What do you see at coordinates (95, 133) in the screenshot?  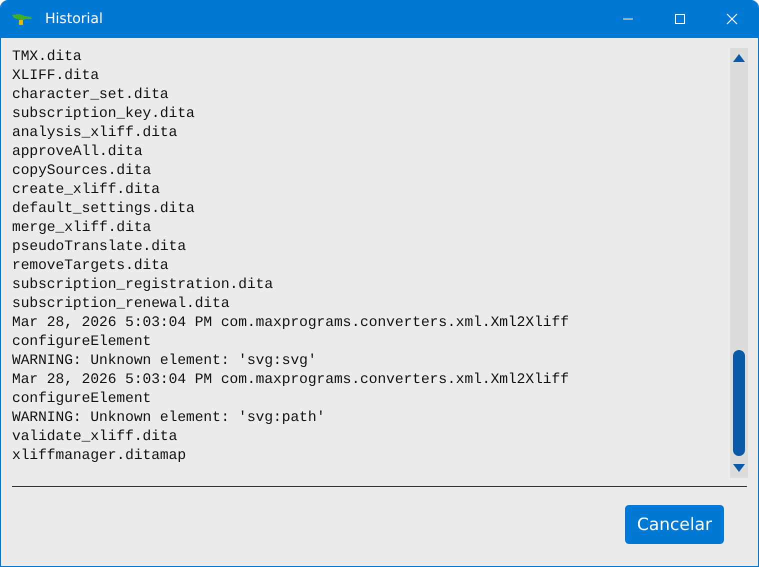 I see `log-line: analysis_xliff.dita` at bounding box center [95, 133].